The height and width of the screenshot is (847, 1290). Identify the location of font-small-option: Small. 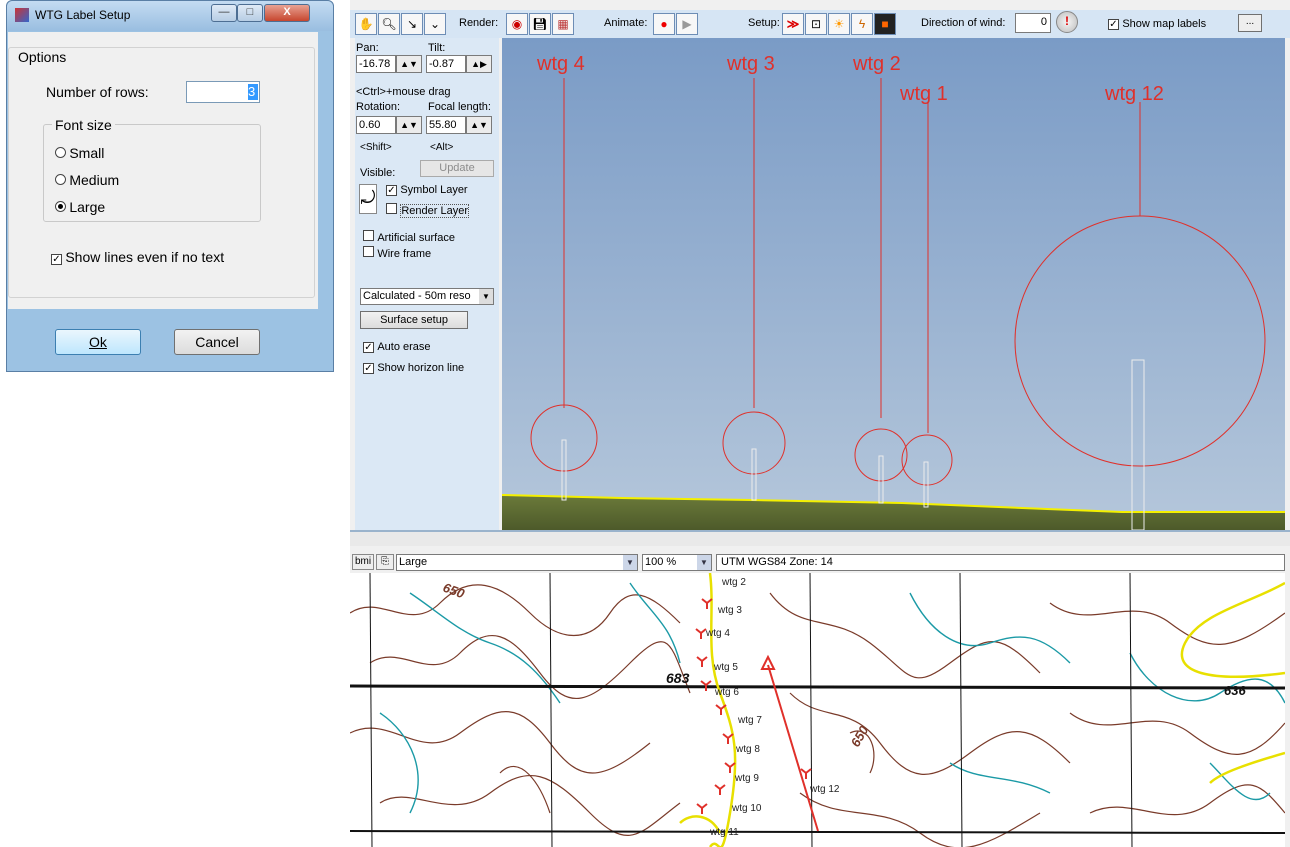
(79, 153).